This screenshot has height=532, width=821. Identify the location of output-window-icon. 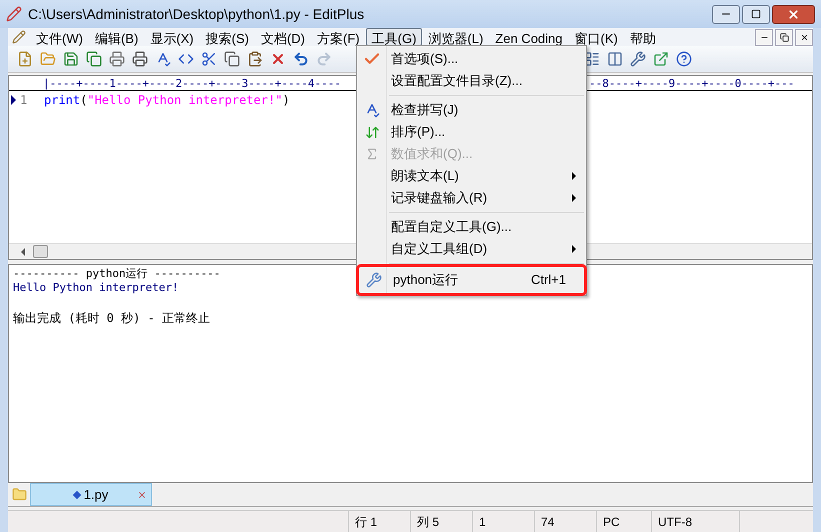
(638, 59).